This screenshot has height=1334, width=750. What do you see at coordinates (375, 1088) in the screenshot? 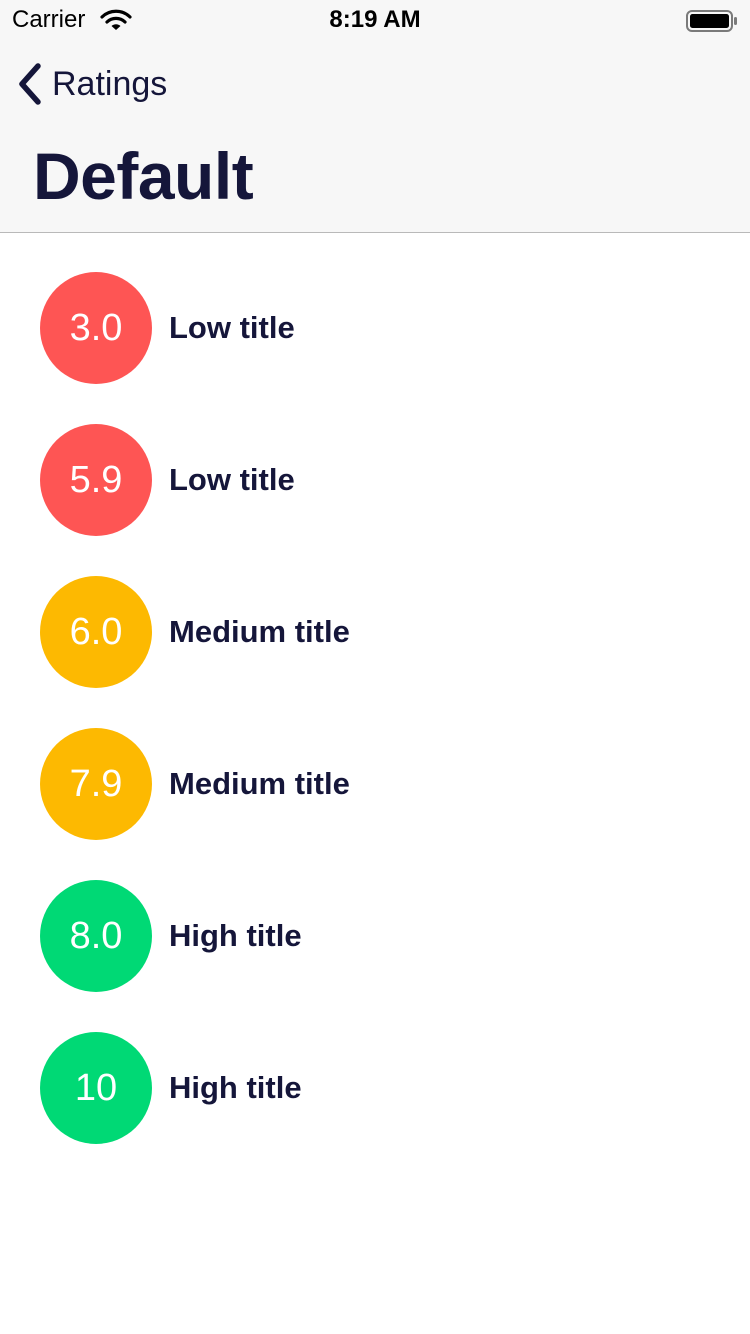
I see `list-item: 10 High title` at bounding box center [375, 1088].